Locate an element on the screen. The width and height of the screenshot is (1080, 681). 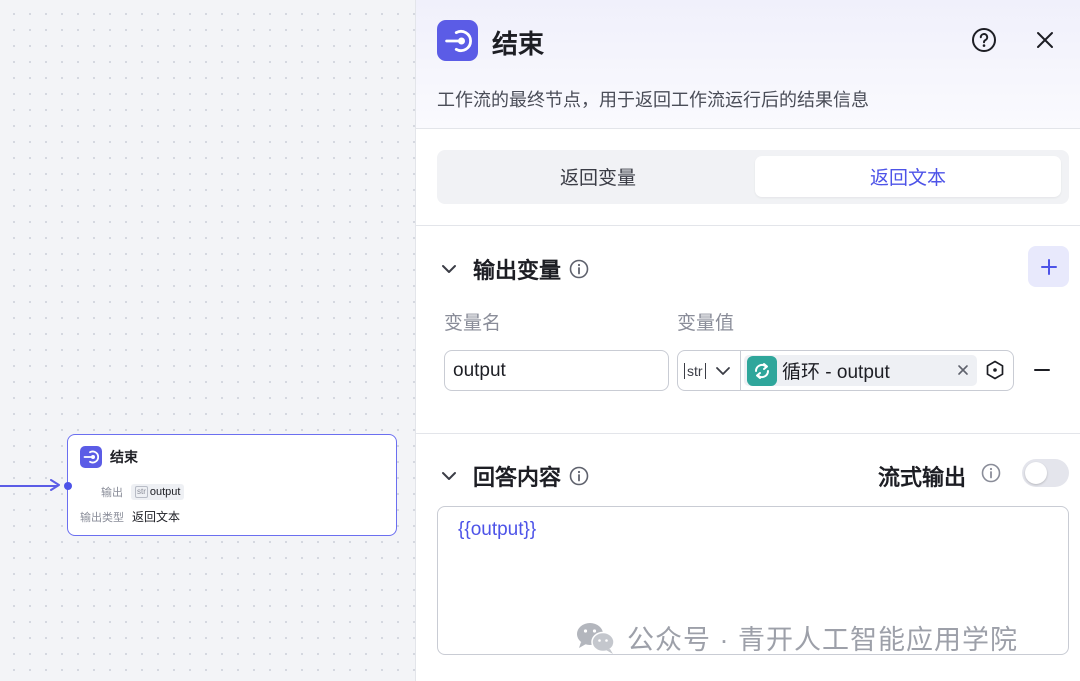
add-variable-button is located at coordinates (1048, 266).